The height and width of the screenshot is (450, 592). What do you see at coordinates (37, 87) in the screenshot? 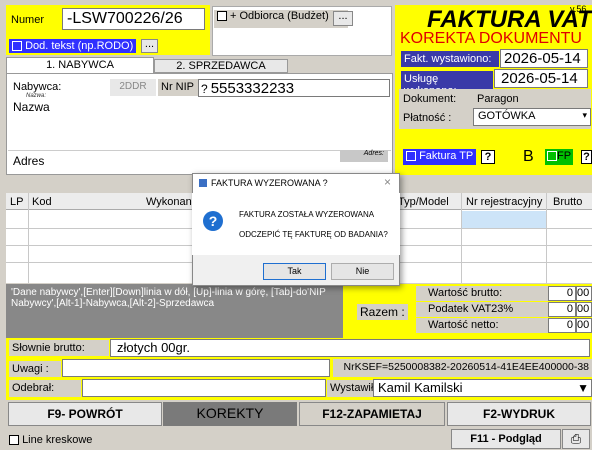
I see `nabywca-label: Nabywca:` at bounding box center [37, 87].